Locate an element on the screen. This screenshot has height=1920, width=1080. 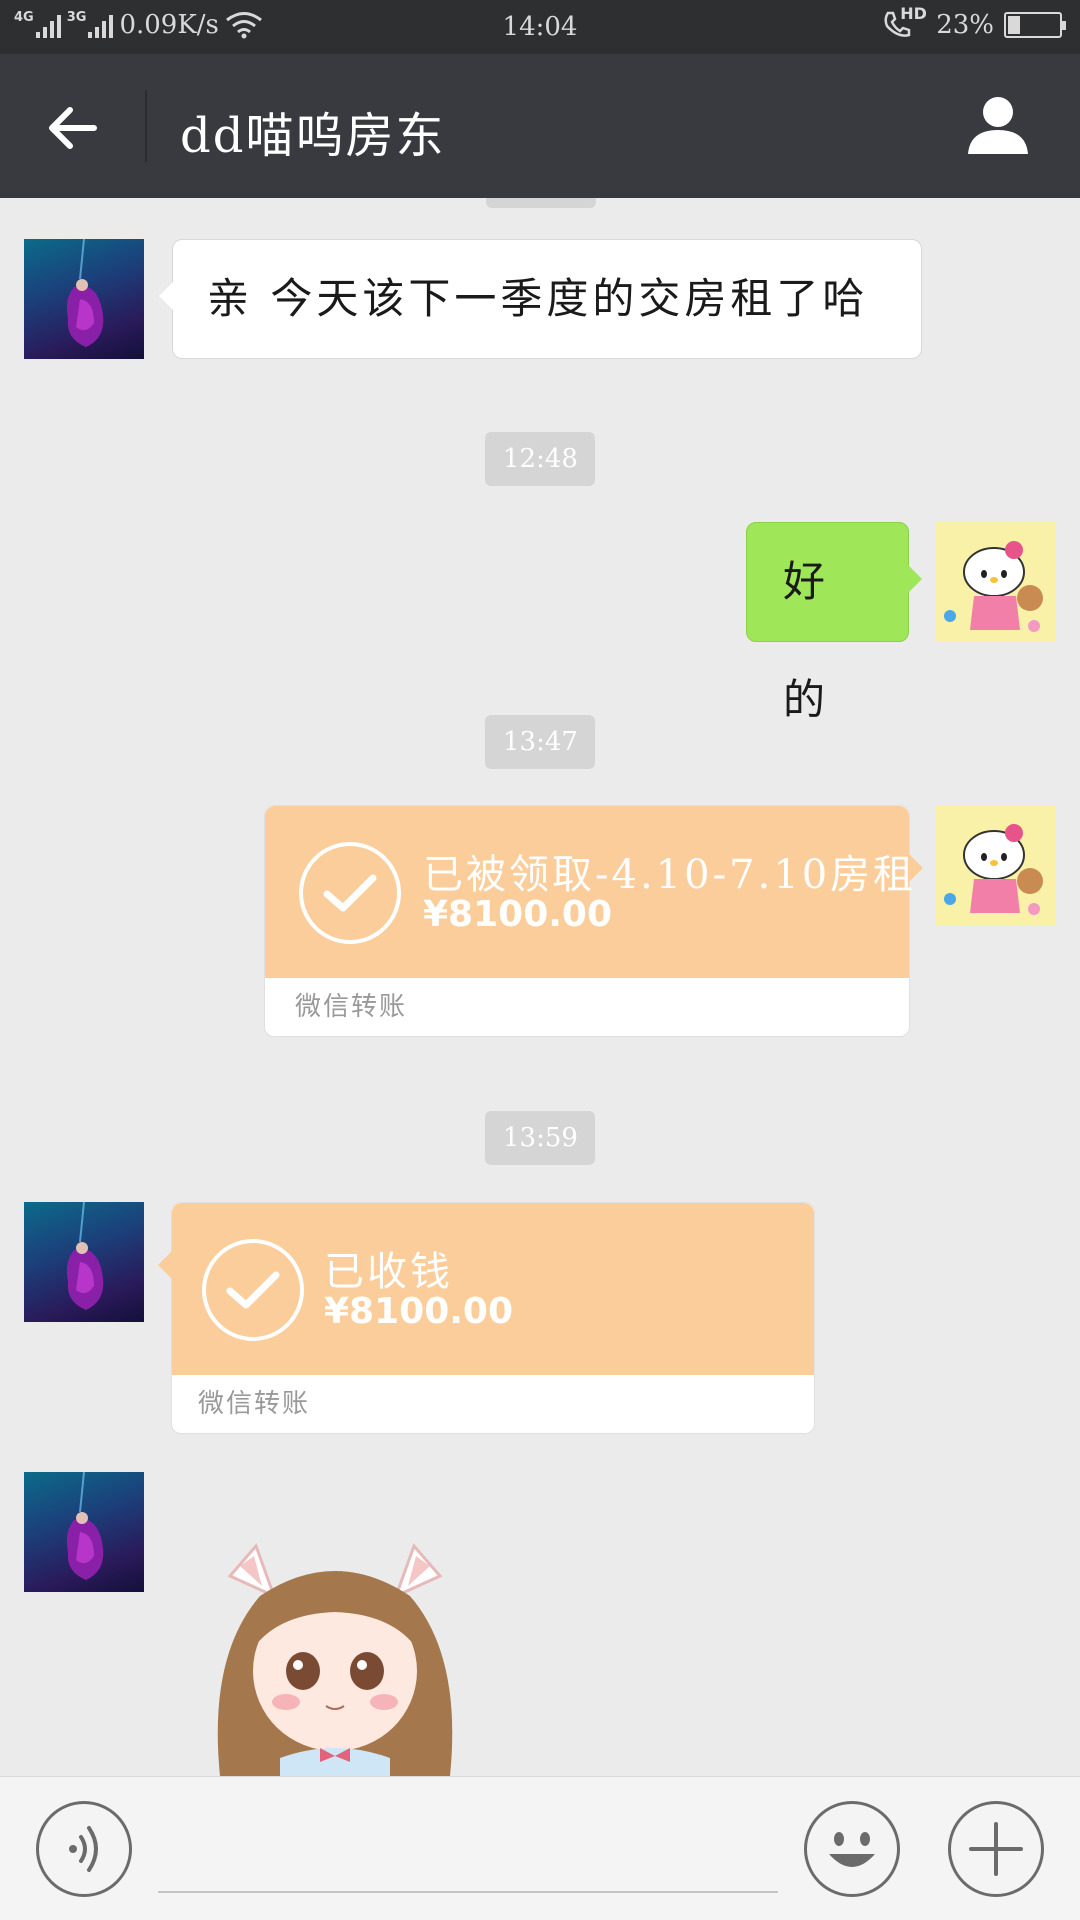
transfer-card-top: 已收钱 ¥8100.00 is located at coordinates (493, 1289).